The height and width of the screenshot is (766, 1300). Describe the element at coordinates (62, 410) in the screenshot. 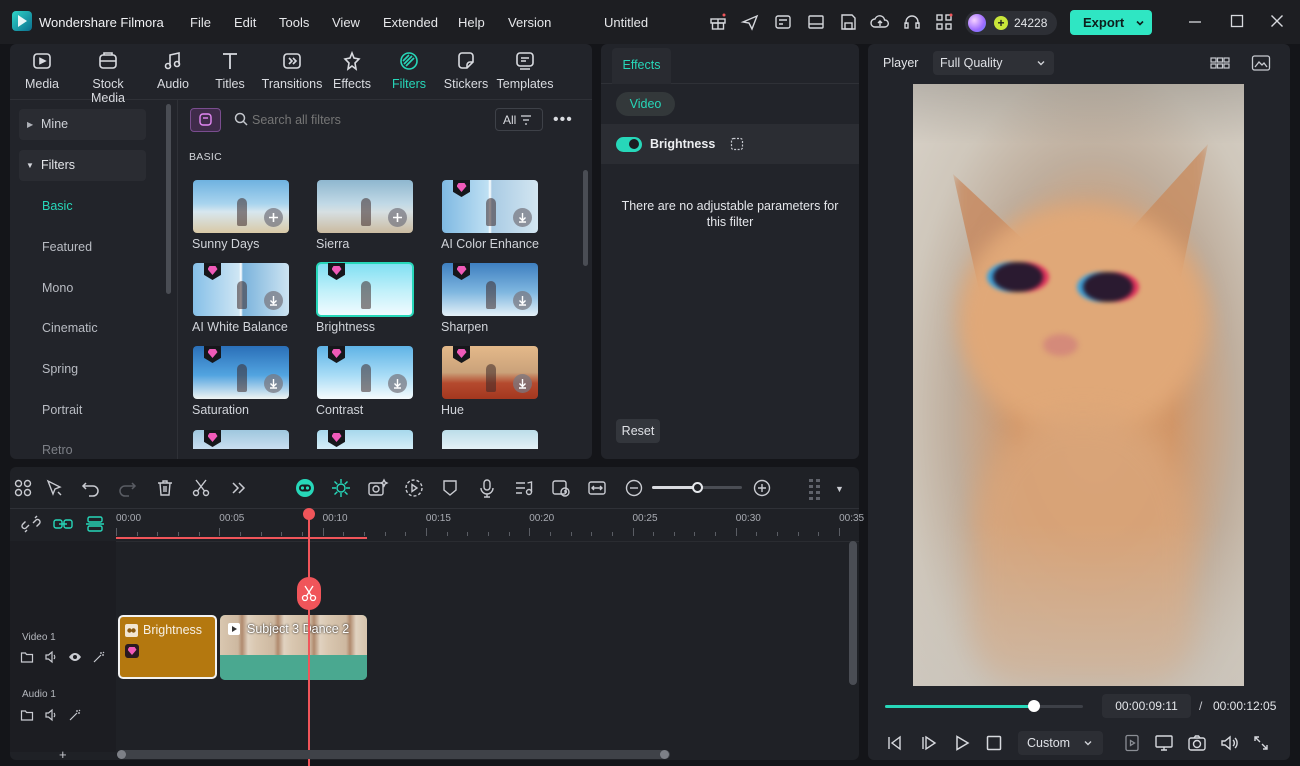

I see `sidebar-item-portrait: Portrait` at that location.